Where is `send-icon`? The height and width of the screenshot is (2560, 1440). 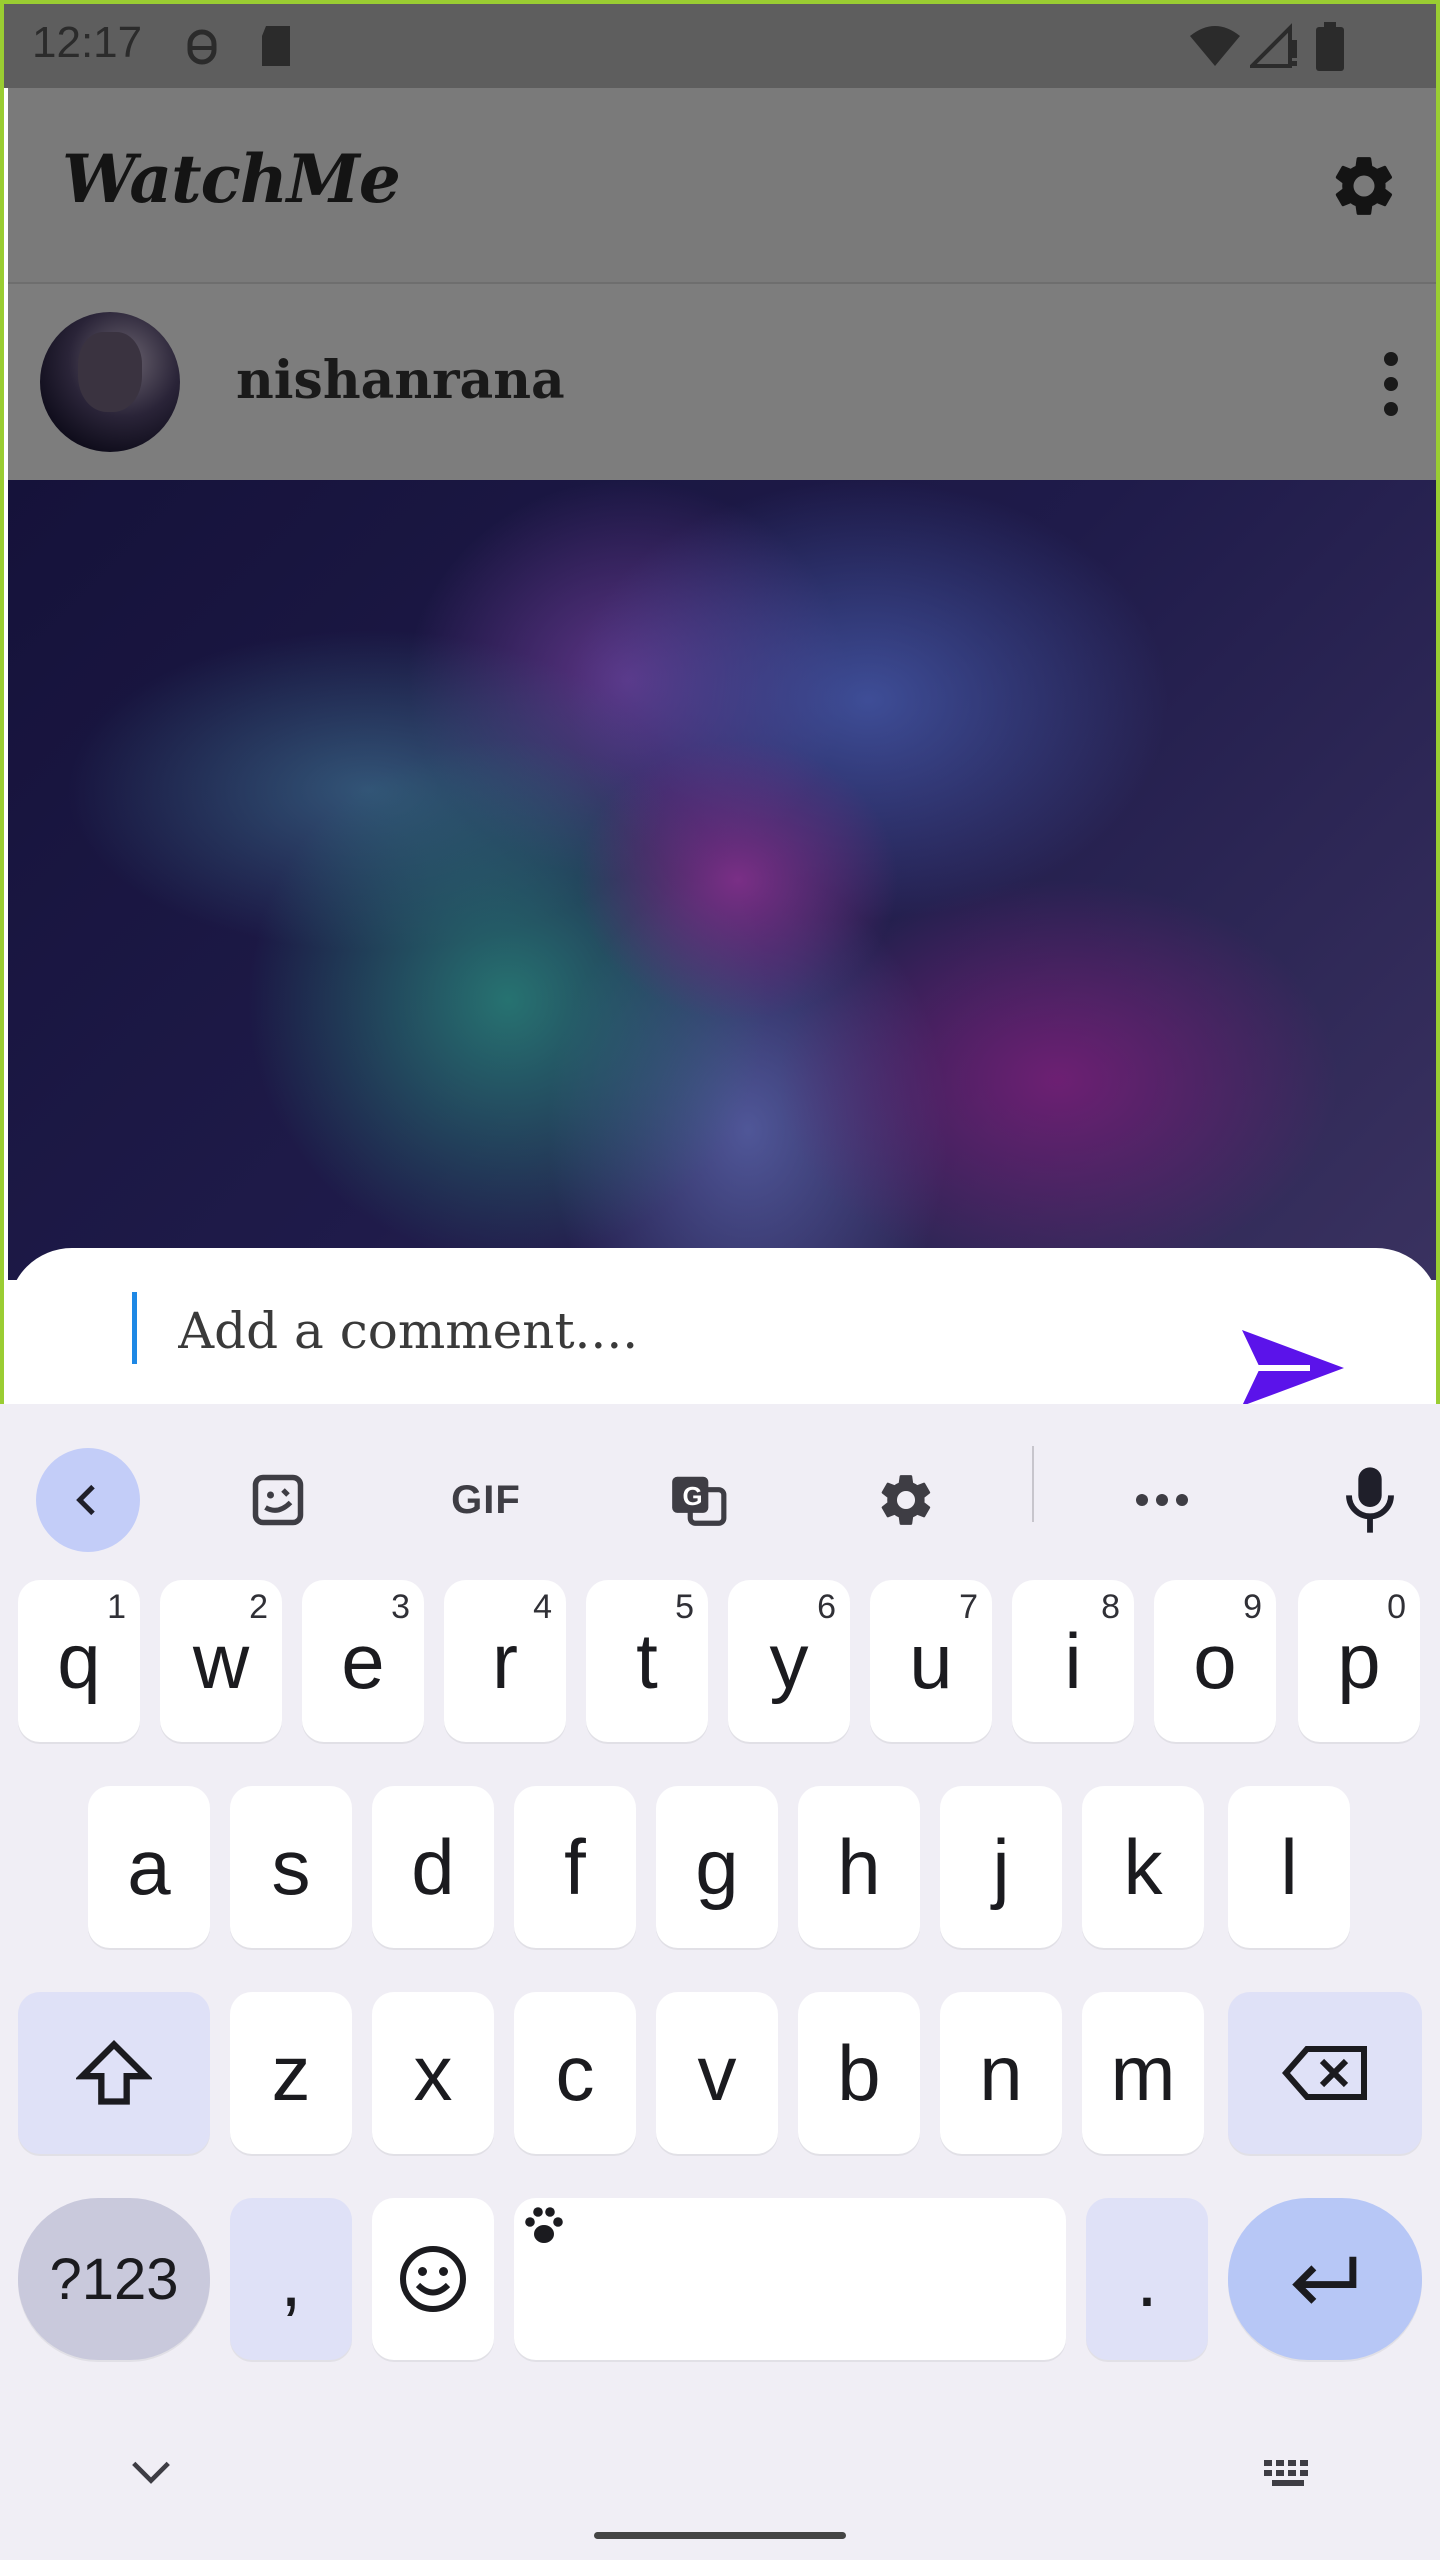 send-icon is located at coordinates (1293, 1366).